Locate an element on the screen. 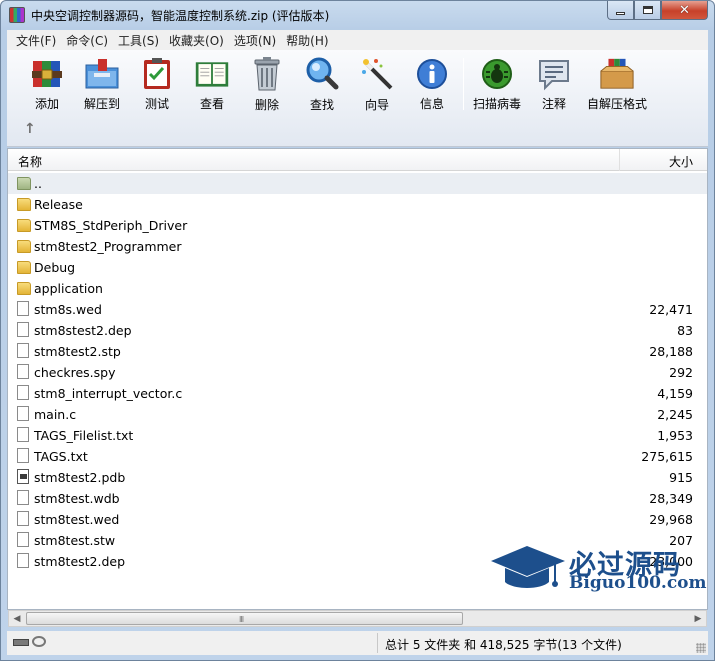  pdb-file-icon is located at coordinates (23, 476).